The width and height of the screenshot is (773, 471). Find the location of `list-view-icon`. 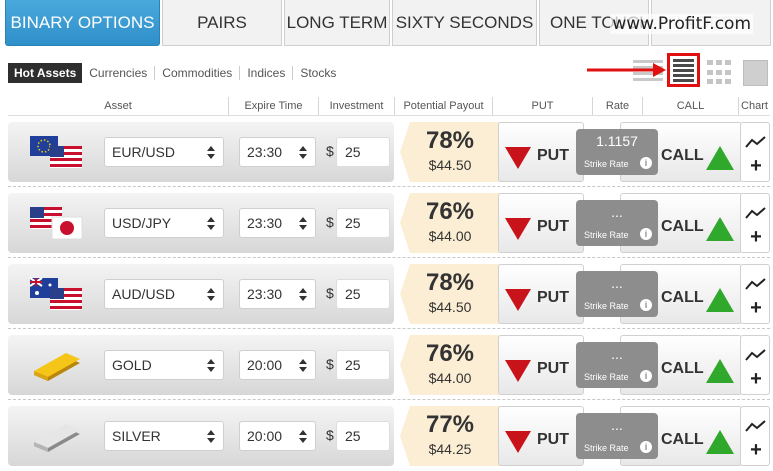

list-view-icon is located at coordinates (683, 70).